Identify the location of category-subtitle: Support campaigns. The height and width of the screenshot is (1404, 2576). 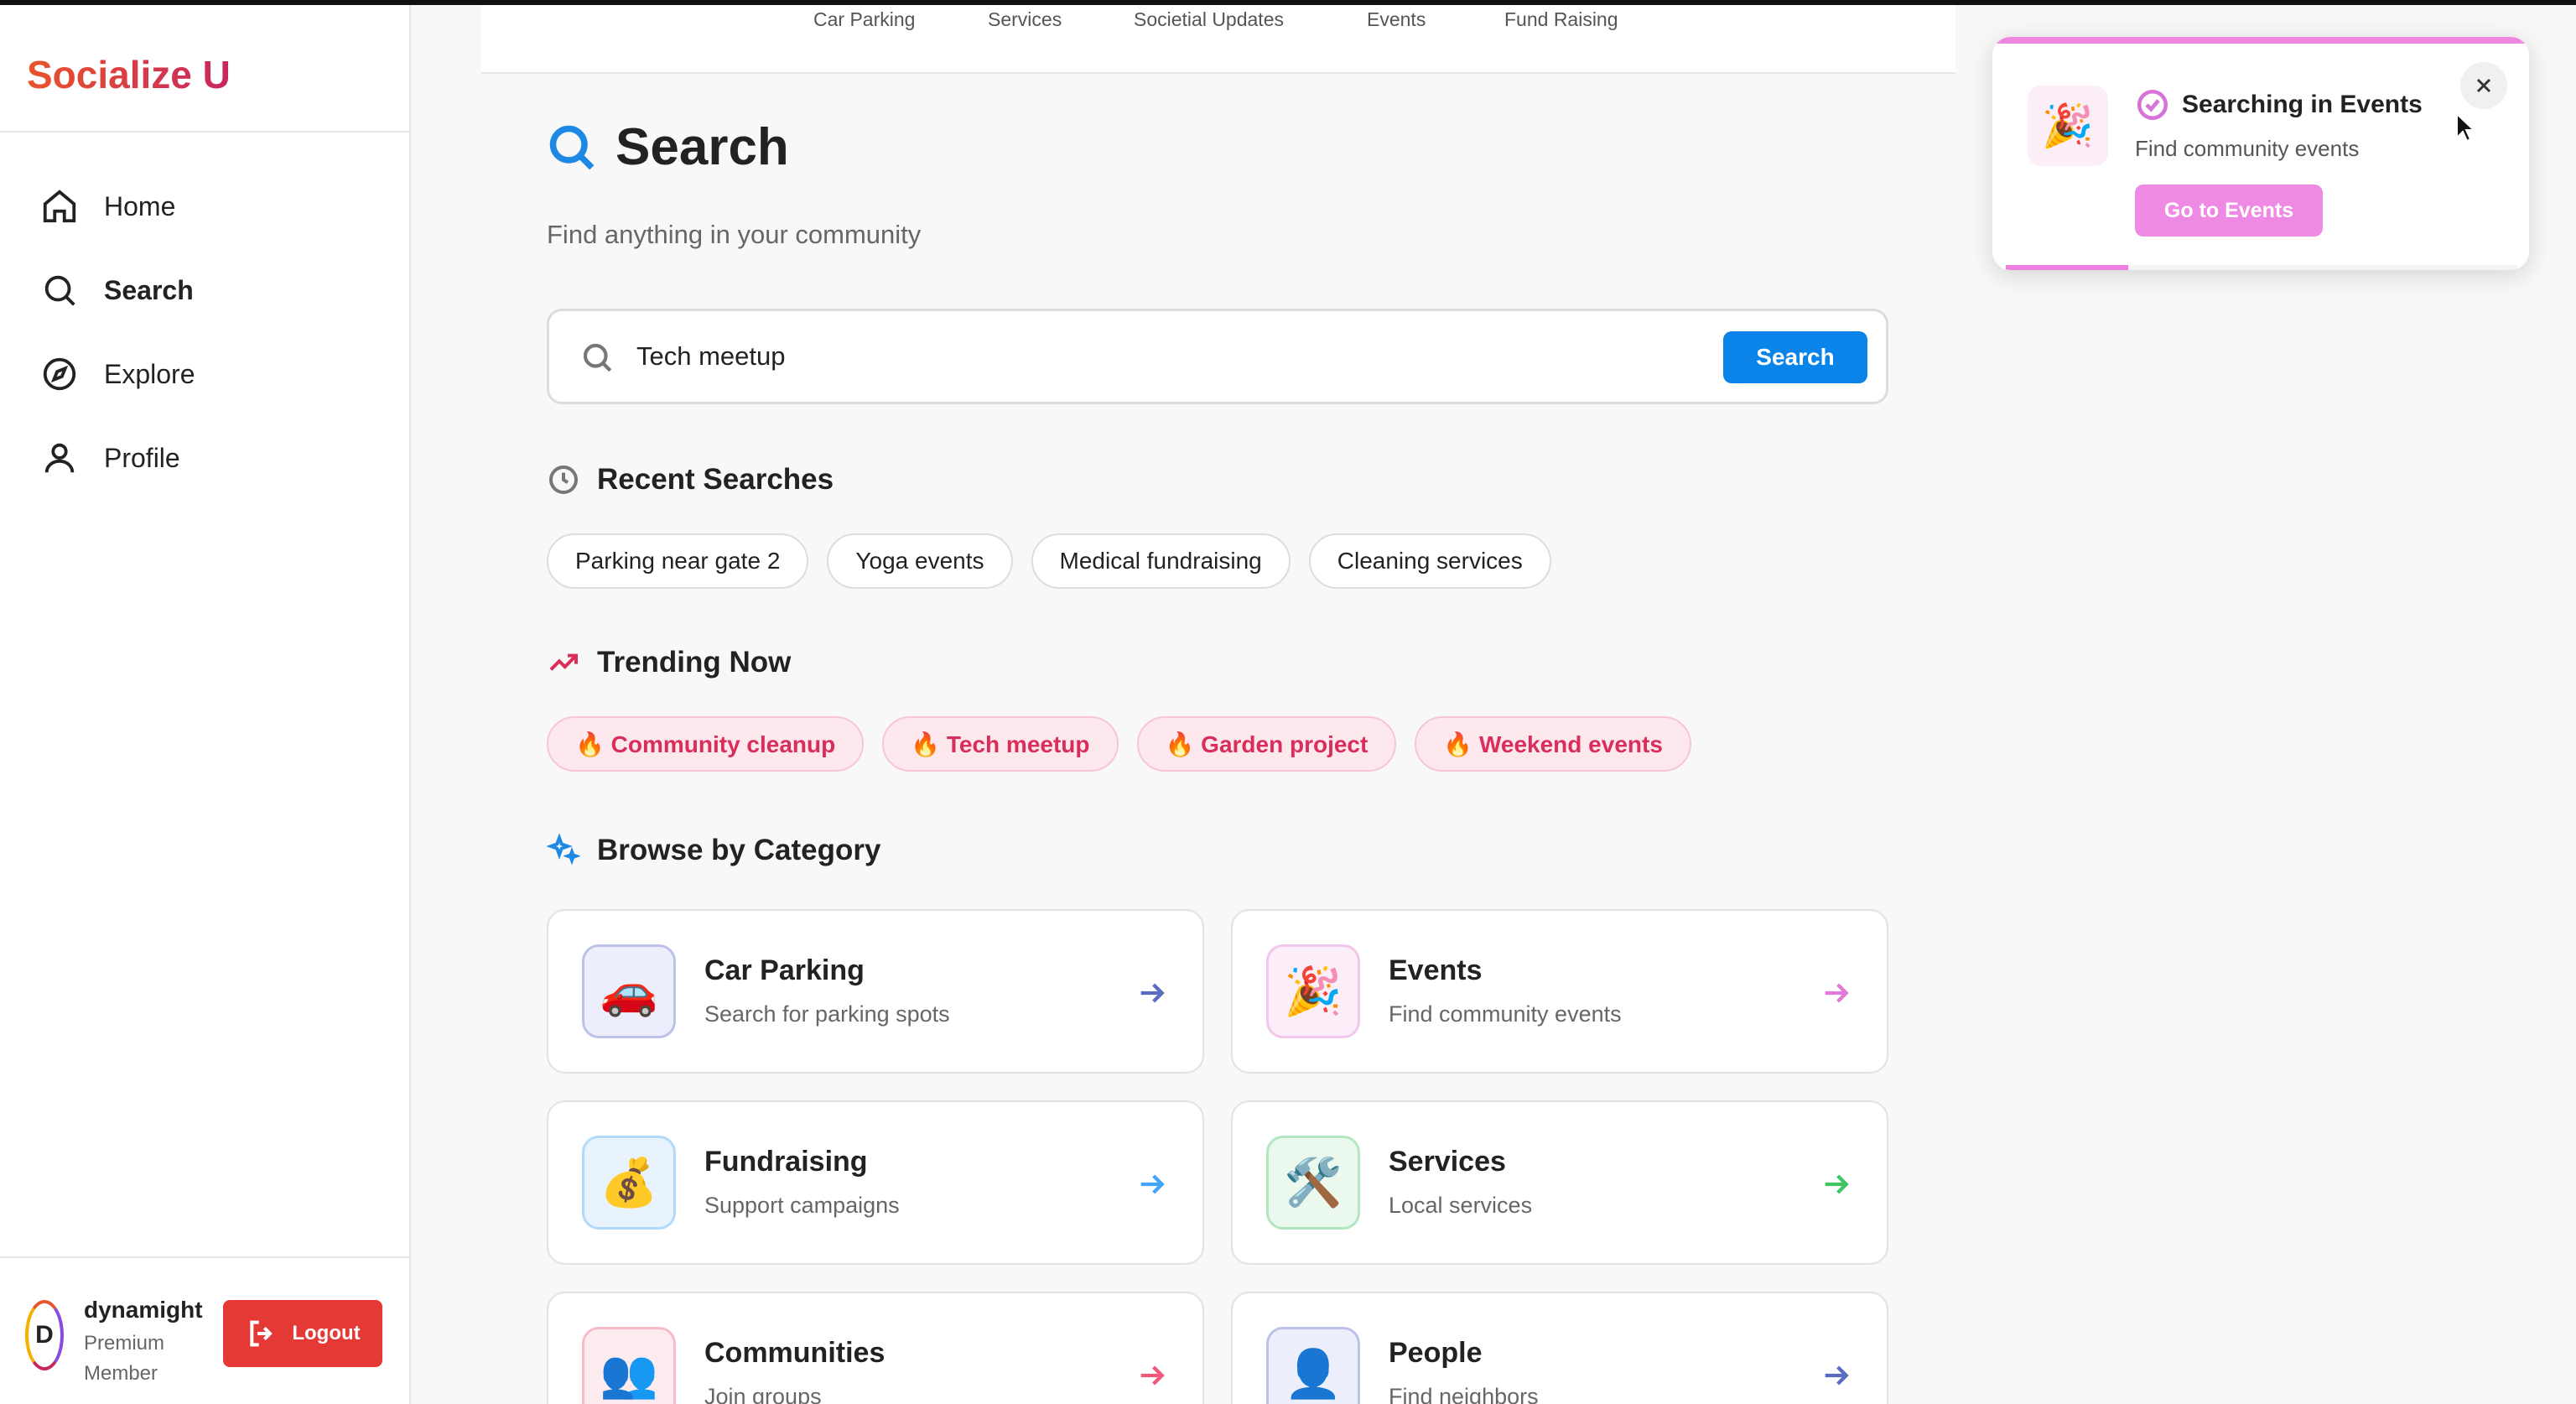
(802, 1205).